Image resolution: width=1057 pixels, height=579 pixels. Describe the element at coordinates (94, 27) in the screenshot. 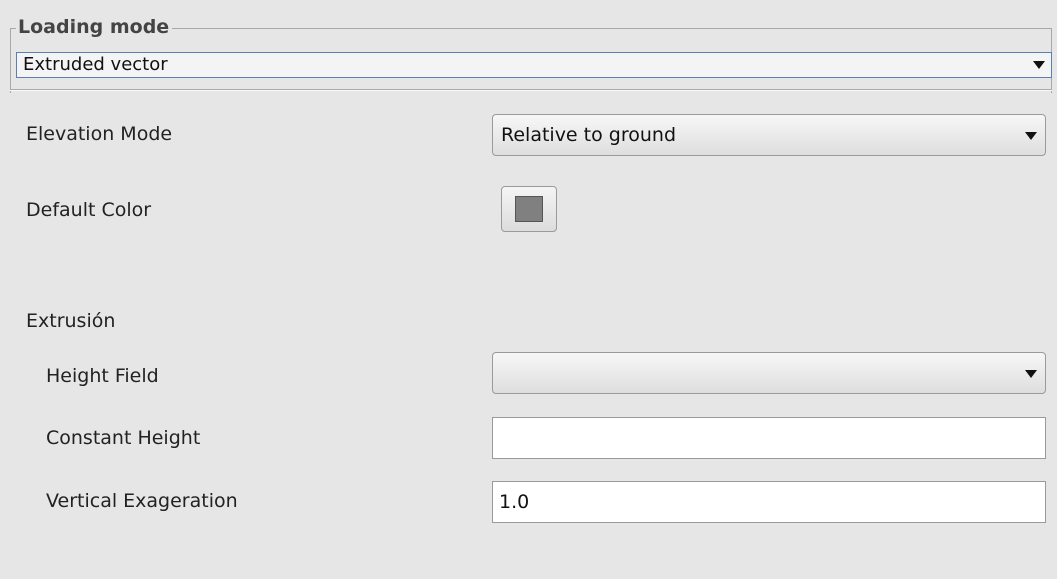

I see `loading-mode-title: Loading mode` at that location.